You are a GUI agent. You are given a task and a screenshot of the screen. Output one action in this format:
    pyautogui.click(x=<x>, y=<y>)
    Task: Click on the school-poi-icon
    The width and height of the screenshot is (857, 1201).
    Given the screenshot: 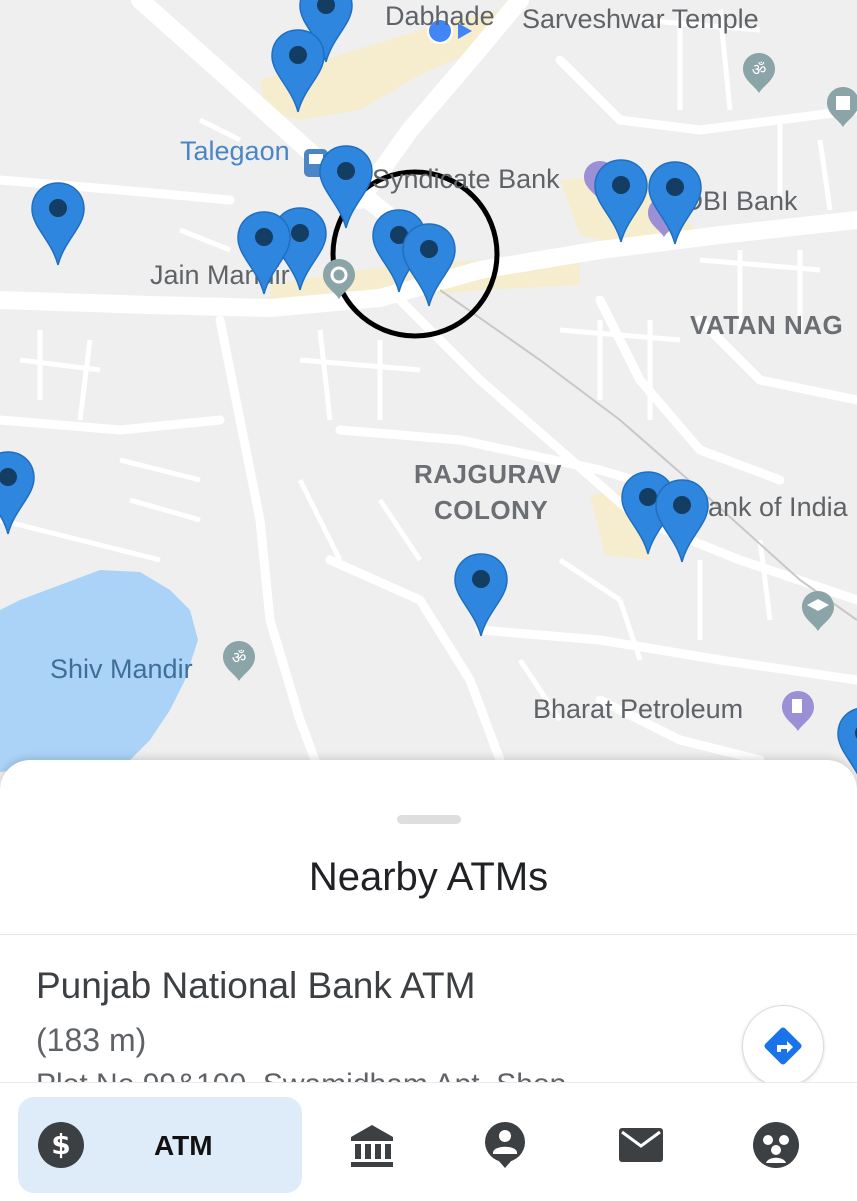 What is the action you would take?
    pyautogui.click(x=818, y=611)
    